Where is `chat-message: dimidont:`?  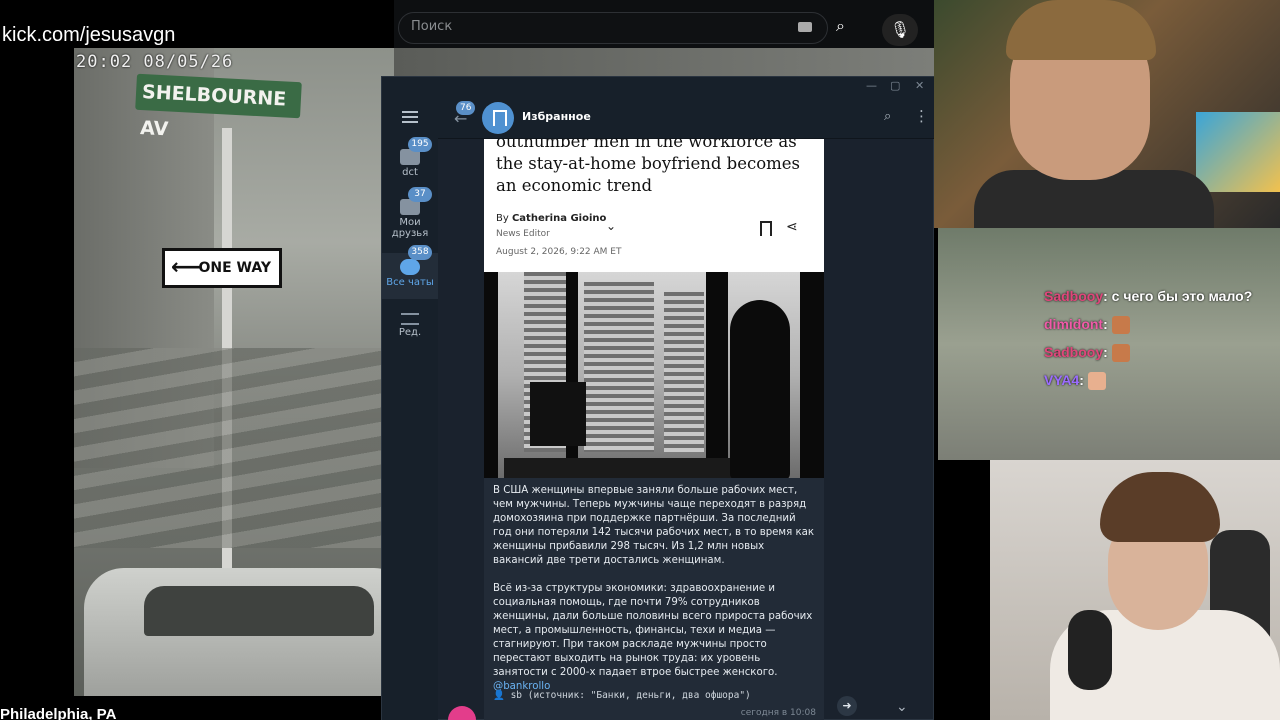 chat-message: dimidont: is located at coordinates (1160, 326).